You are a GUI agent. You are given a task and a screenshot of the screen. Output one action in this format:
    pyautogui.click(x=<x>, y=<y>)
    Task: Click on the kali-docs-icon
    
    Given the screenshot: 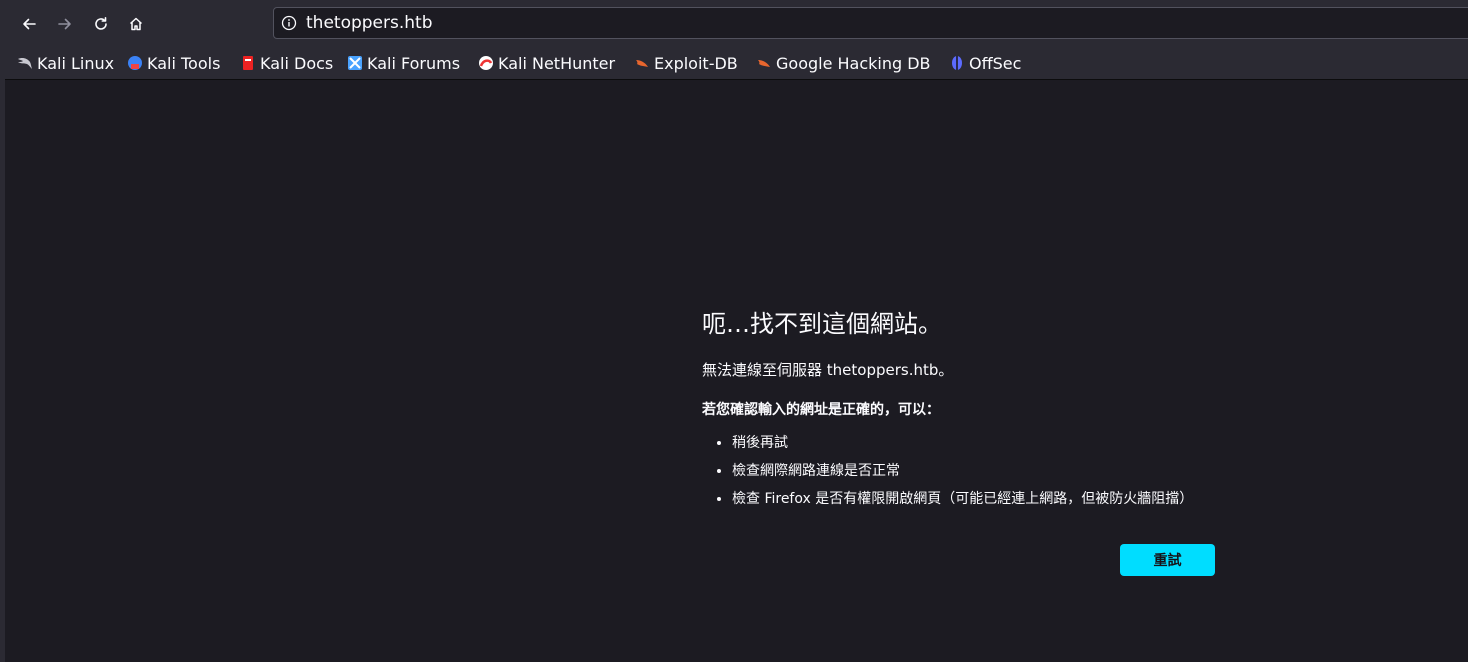 What is the action you would take?
    pyautogui.click(x=248, y=63)
    